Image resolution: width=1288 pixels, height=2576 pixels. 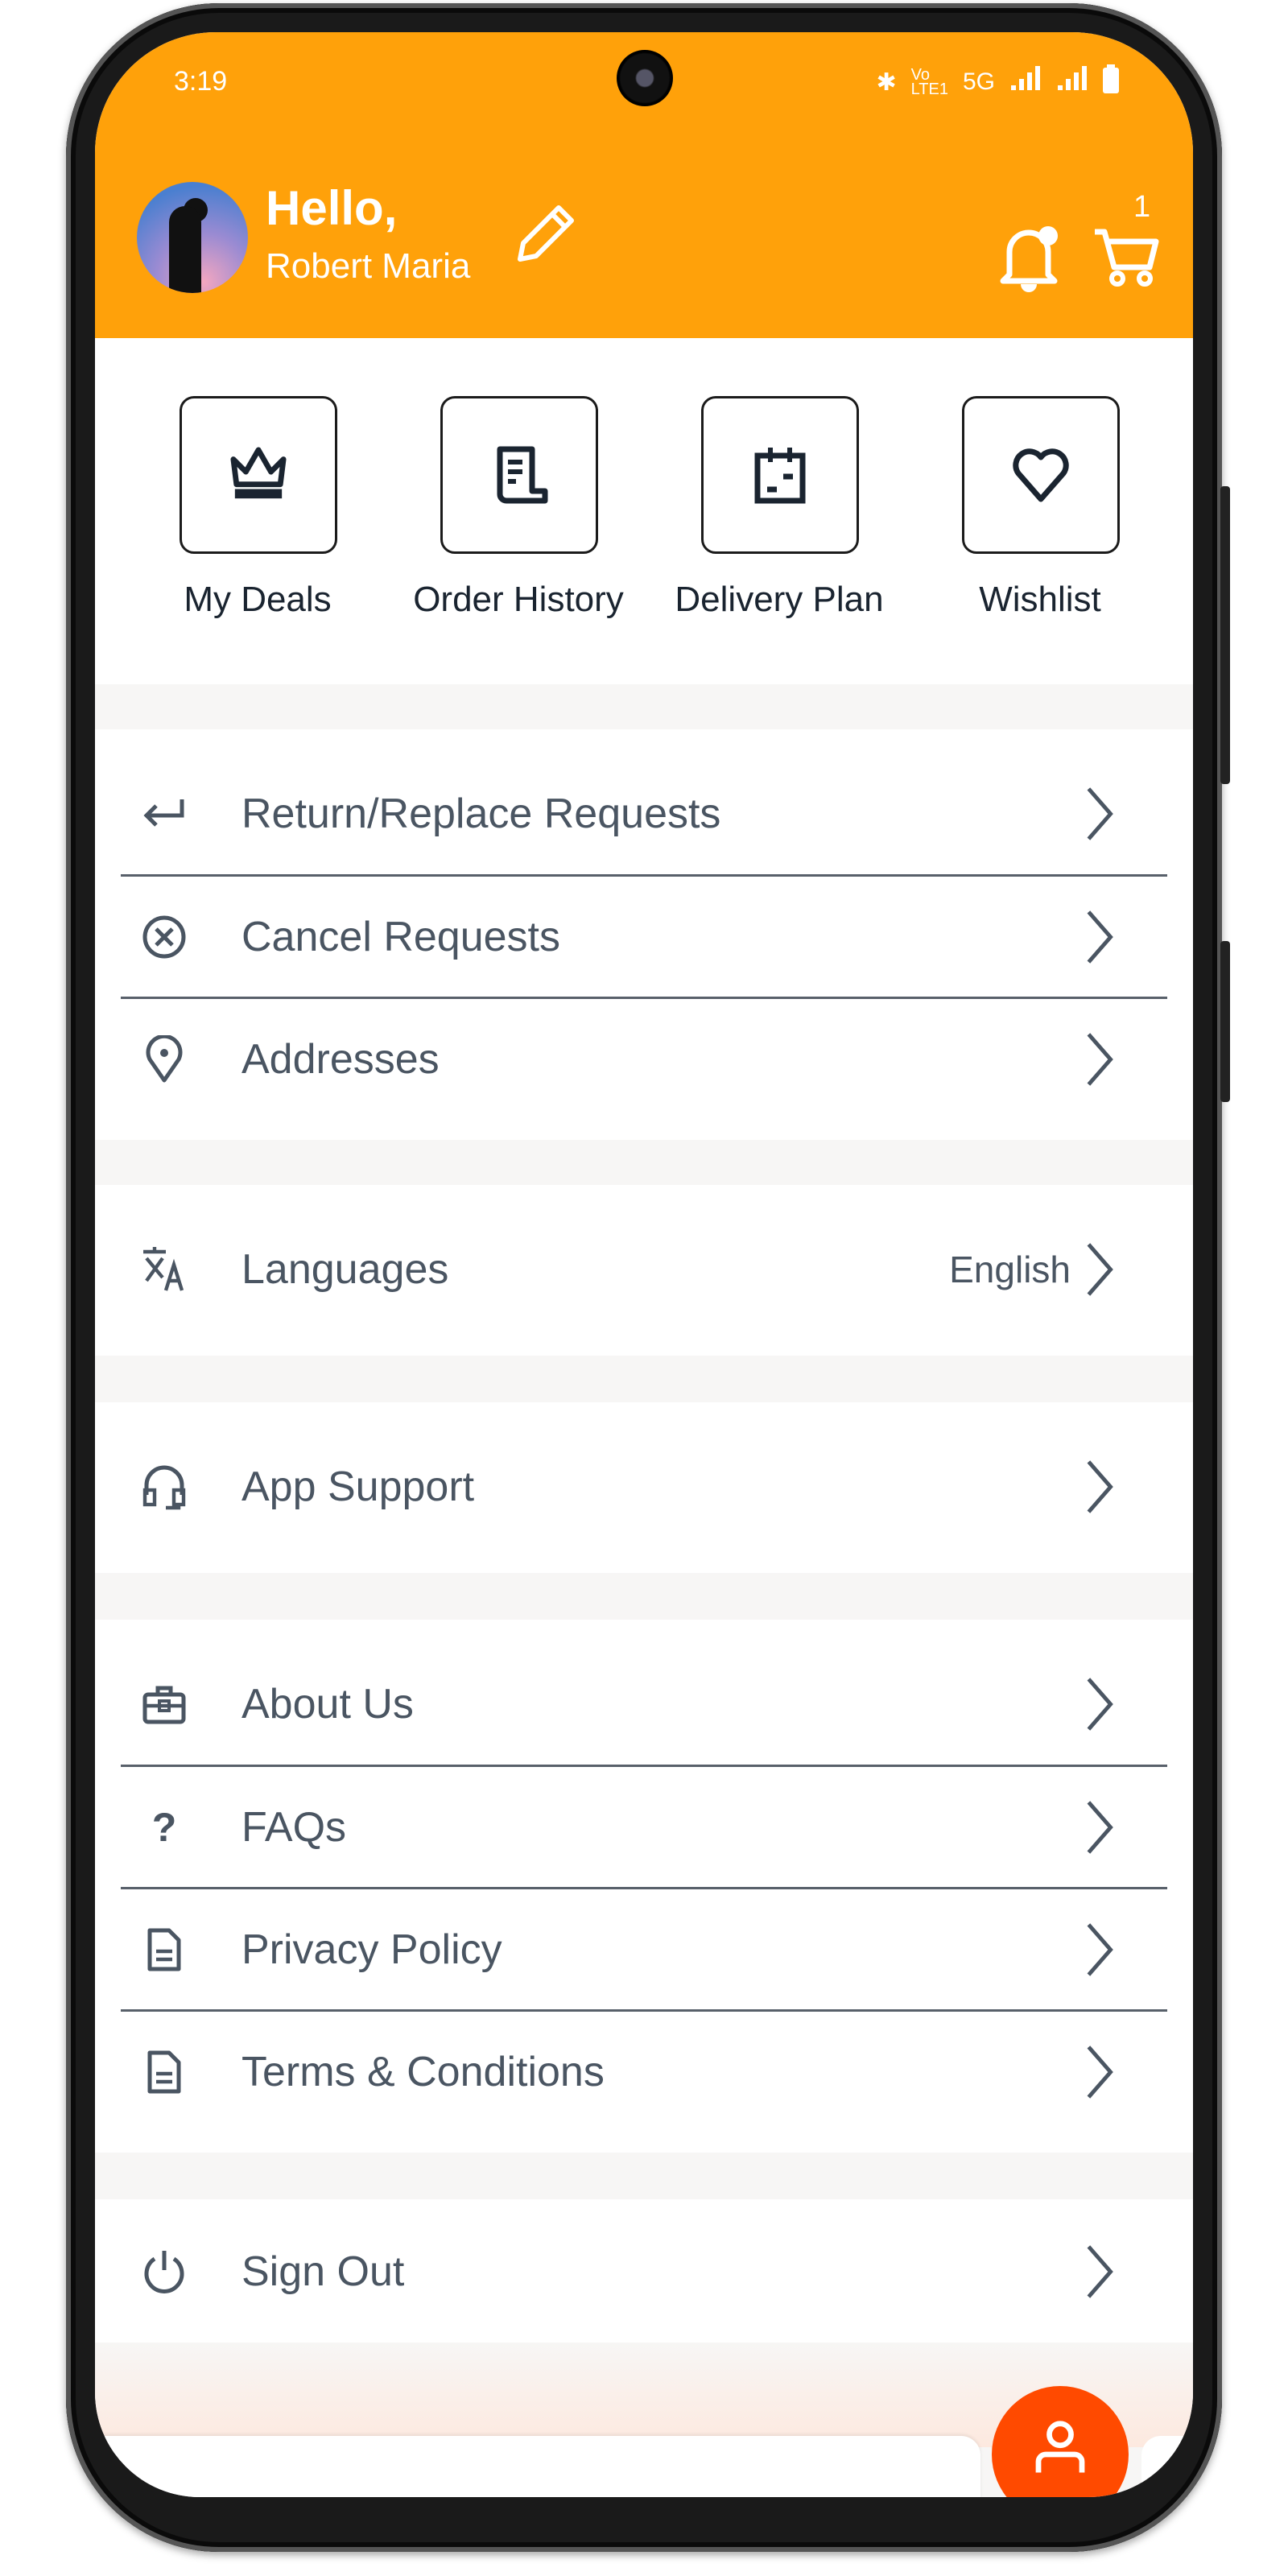 I want to click on support-section: App Support, so click(x=644, y=1487).